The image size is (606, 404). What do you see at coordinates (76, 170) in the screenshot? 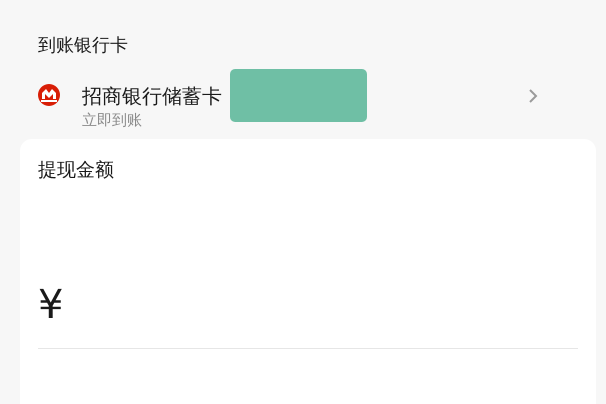
I see `amount-label: 提现金额` at bounding box center [76, 170].